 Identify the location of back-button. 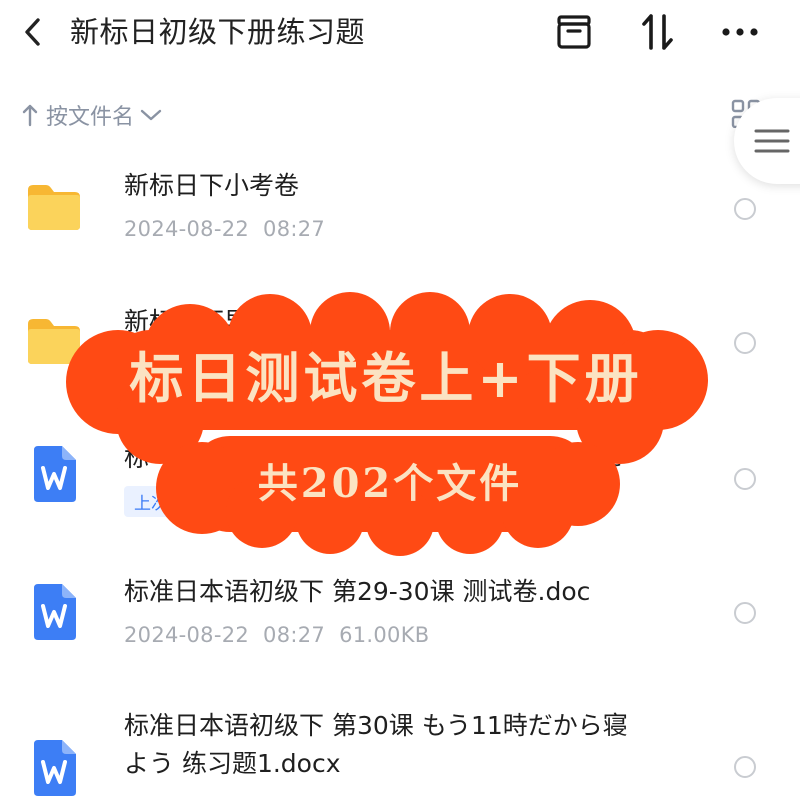
(33, 32).